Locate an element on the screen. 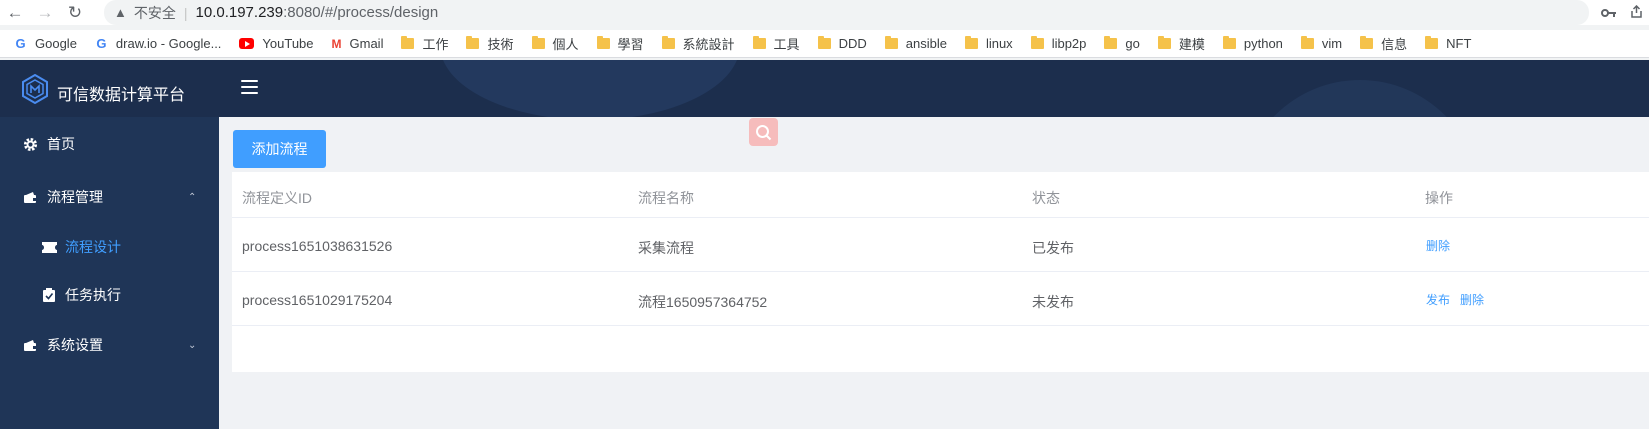  cell-status: 未发布 is located at coordinates (1053, 302).